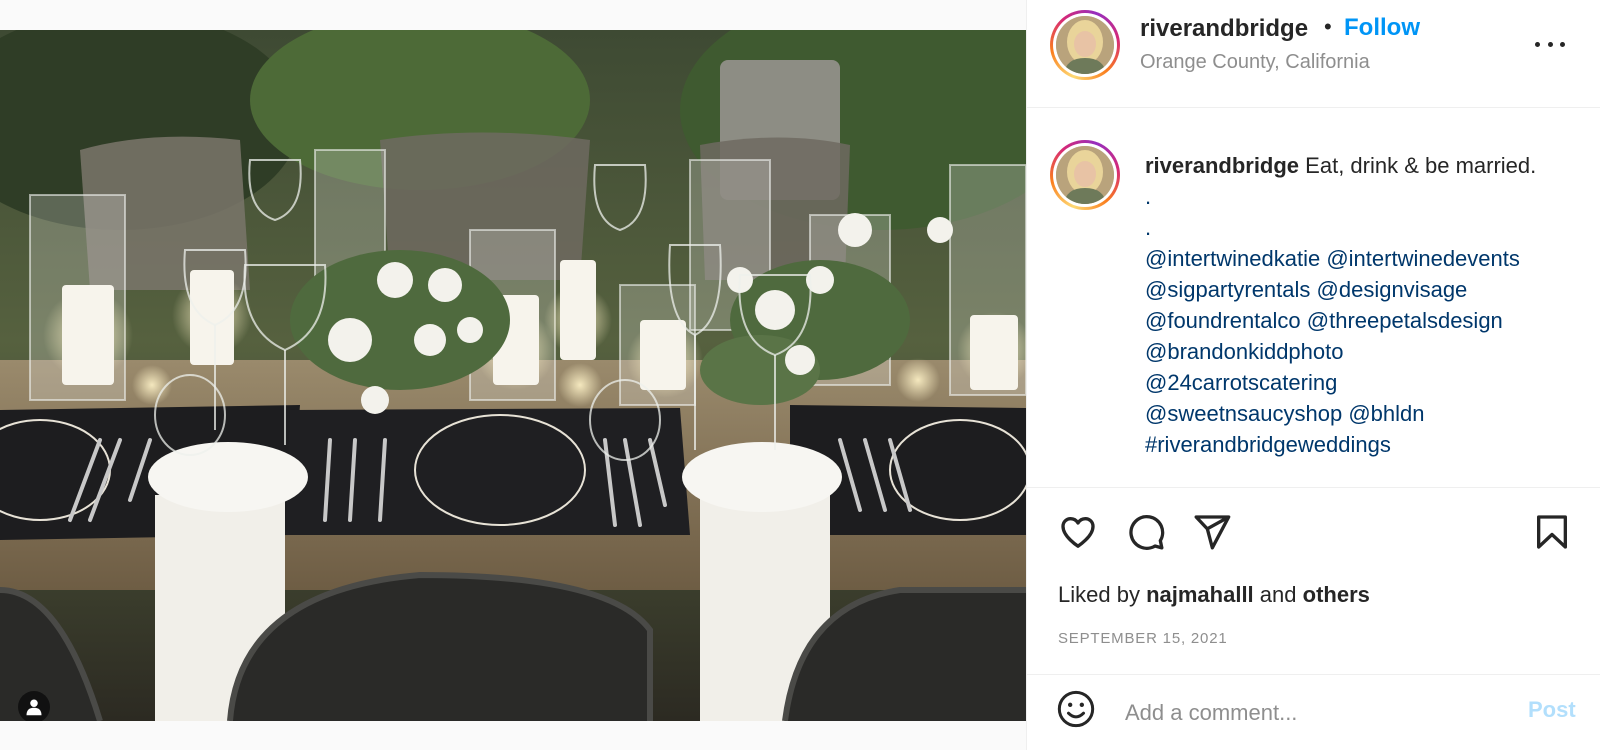 The width and height of the screenshot is (1600, 750). I want to click on liked-by-others: others, so click(1336, 594).